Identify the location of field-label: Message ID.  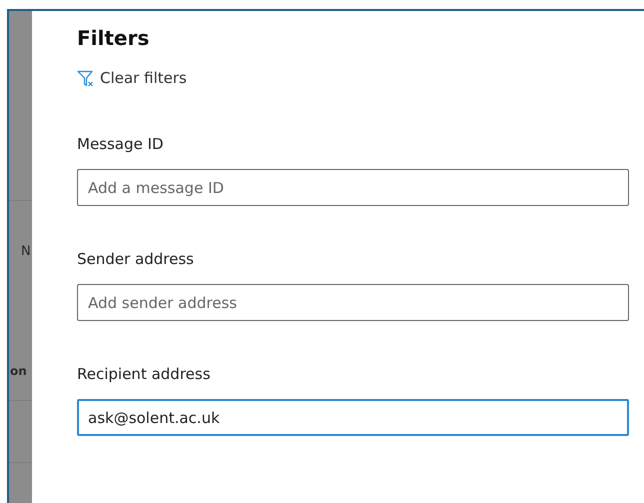
(120, 144).